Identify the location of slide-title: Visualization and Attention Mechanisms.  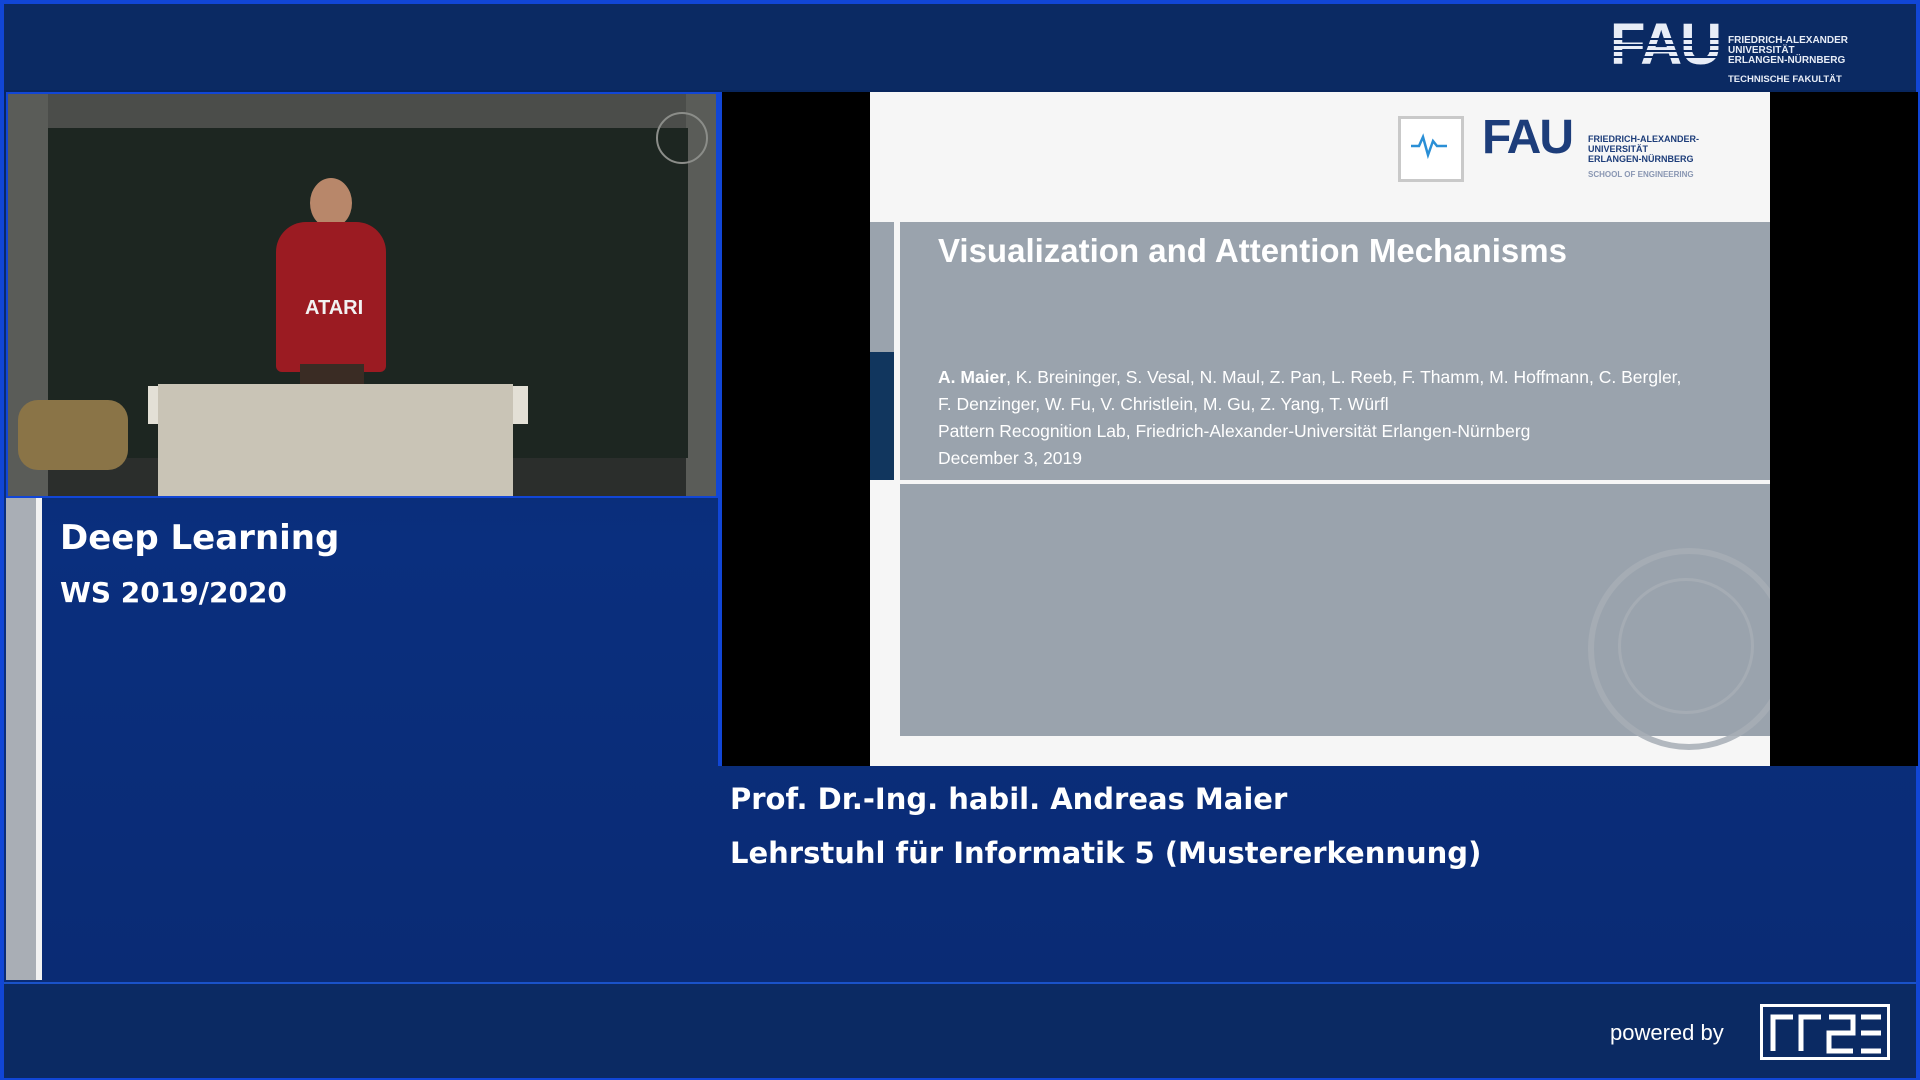
(1252, 250).